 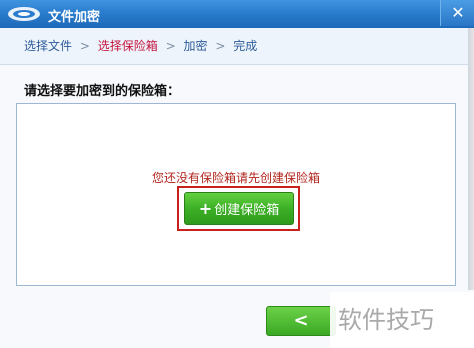 I want to click on breadcrumb-step-encrypt: 加密, so click(x=195, y=46).